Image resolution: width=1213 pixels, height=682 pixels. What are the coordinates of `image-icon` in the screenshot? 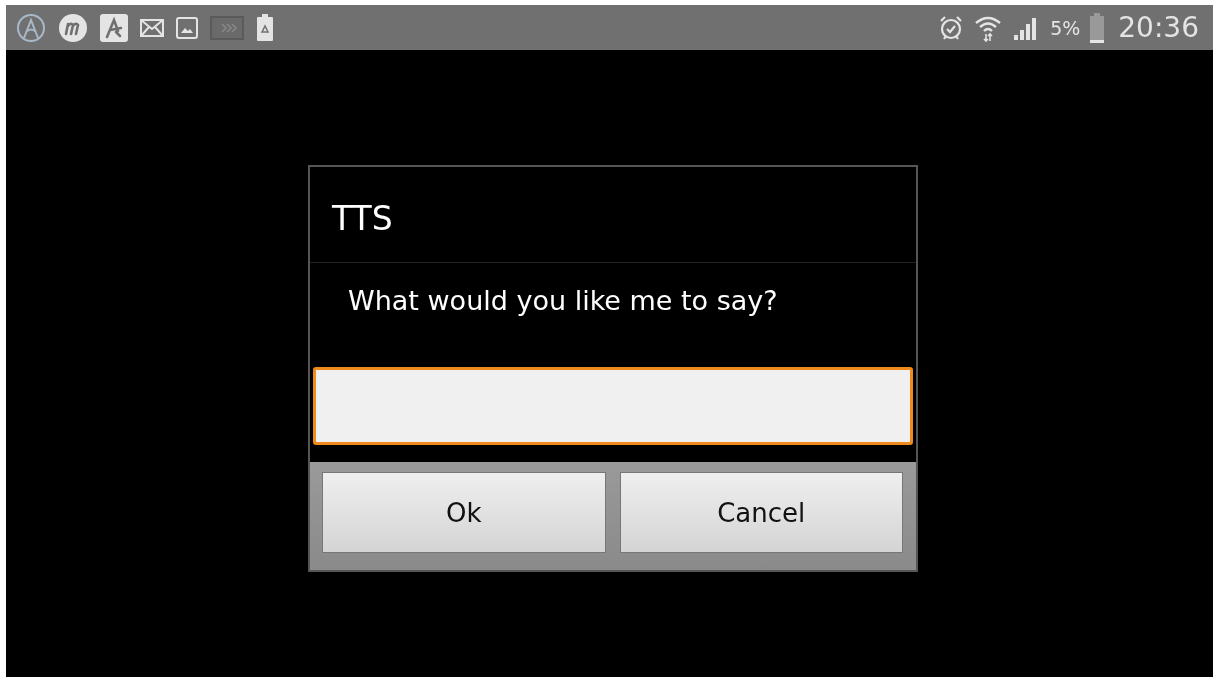 It's located at (187, 27).